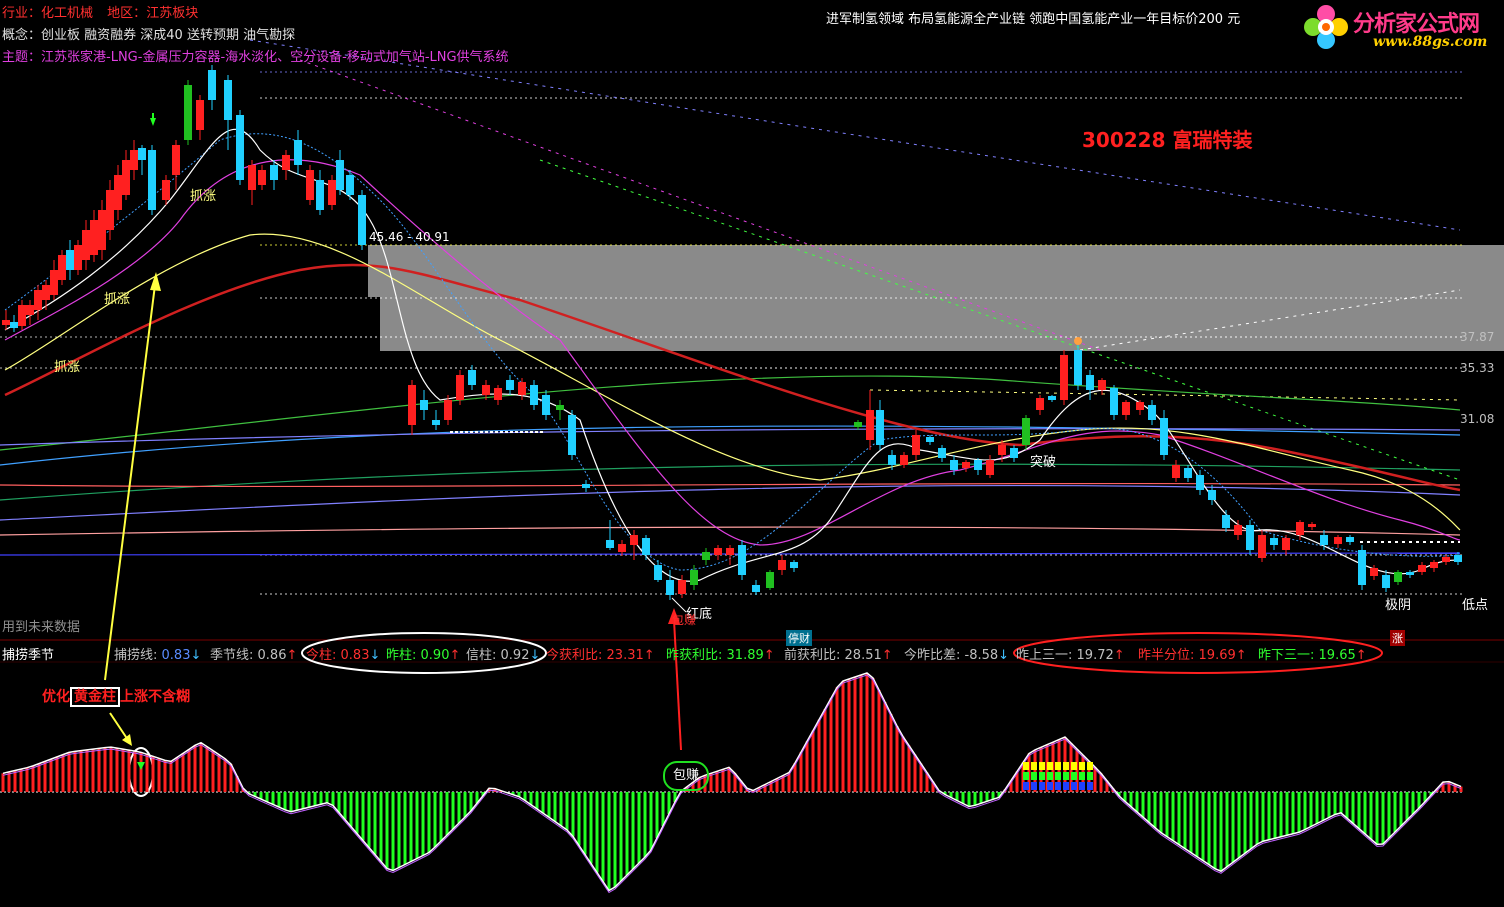  I want to click on indicator-item: 捕捞线: 0.83↓, so click(157, 653).